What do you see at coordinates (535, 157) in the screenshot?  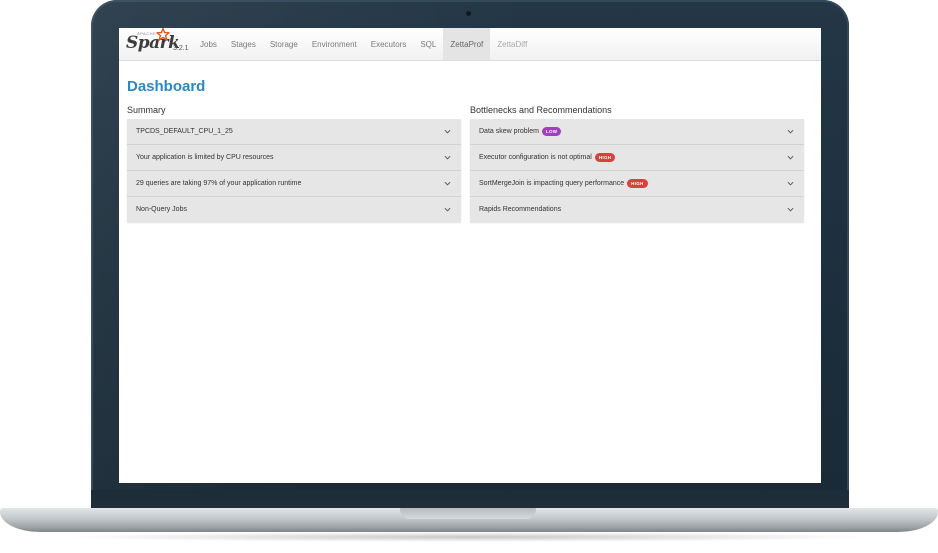 I see `row-label: Executor configuration is not optimal` at bounding box center [535, 157].